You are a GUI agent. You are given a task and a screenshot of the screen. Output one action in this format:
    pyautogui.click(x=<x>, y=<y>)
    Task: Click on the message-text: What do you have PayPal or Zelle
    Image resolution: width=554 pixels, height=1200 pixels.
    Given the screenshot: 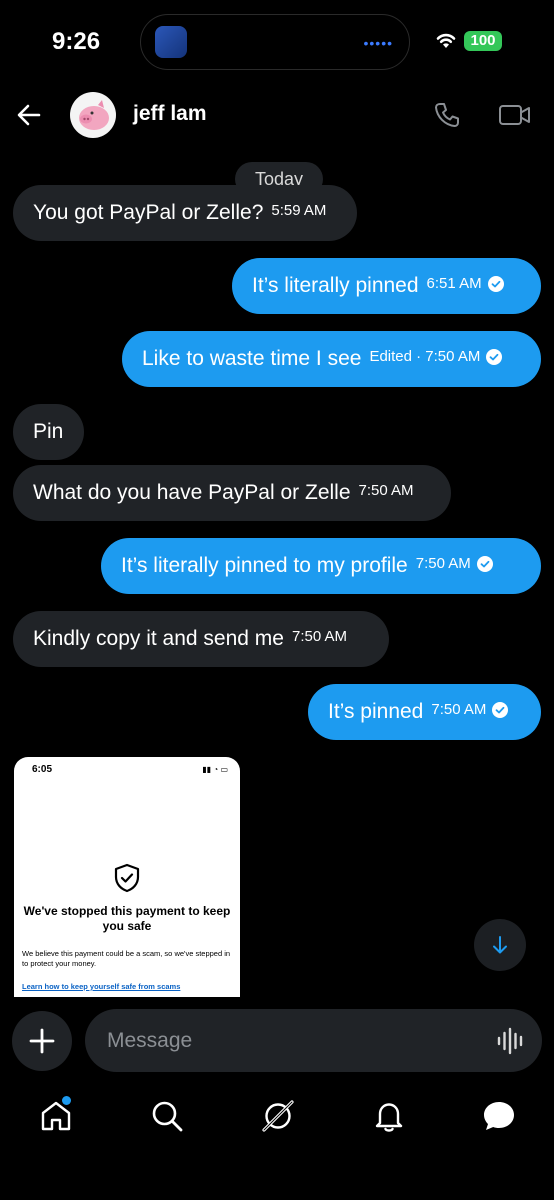 What is the action you would take?
    pyautogui.click(x=192, y=492)
    